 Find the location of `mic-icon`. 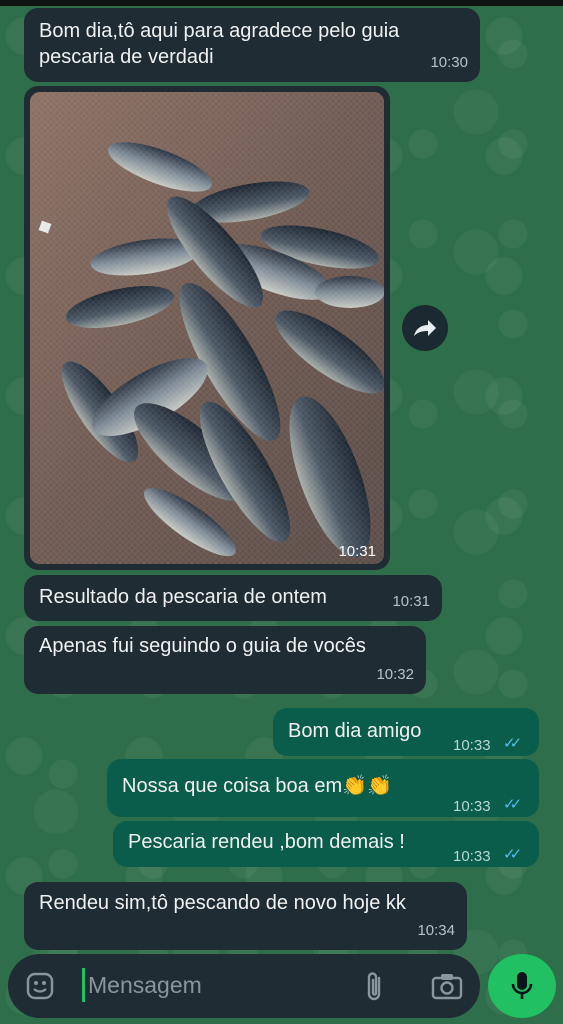

mic-icon is located at coordinates (522, 985).